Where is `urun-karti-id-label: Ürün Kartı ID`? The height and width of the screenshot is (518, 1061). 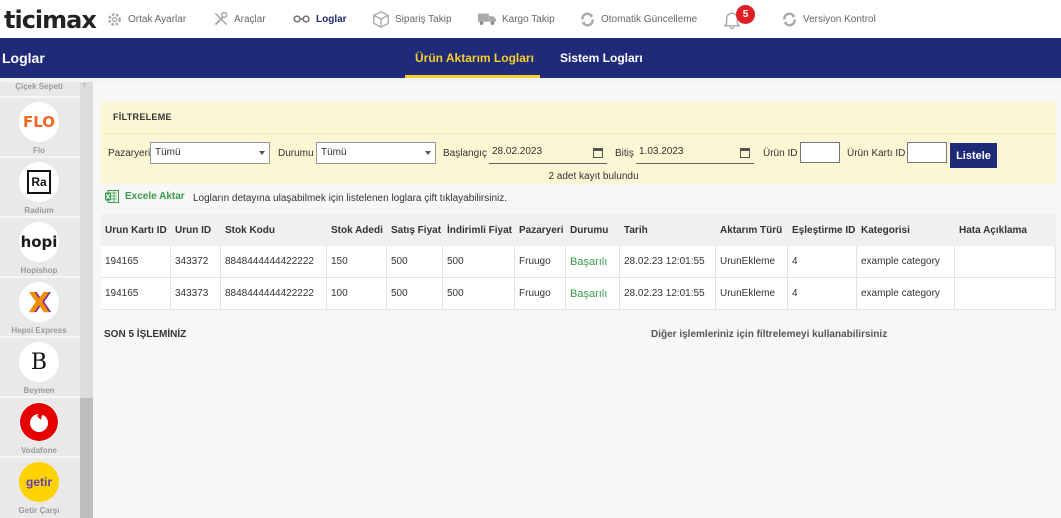
urun-karti-id-label: Ürün Kartı ID is located at coordinates (876, 153).